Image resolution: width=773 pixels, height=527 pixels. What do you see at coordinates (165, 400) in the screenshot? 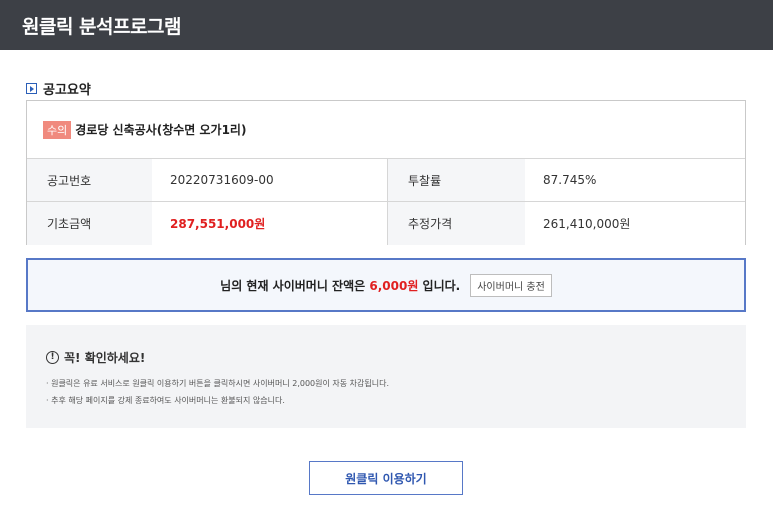
I see `notice-line: · 추후 해당 페이지를 강제 종료하여도 사이버머니는 환불되지 않습니다.` at bounding box center [165, 400].